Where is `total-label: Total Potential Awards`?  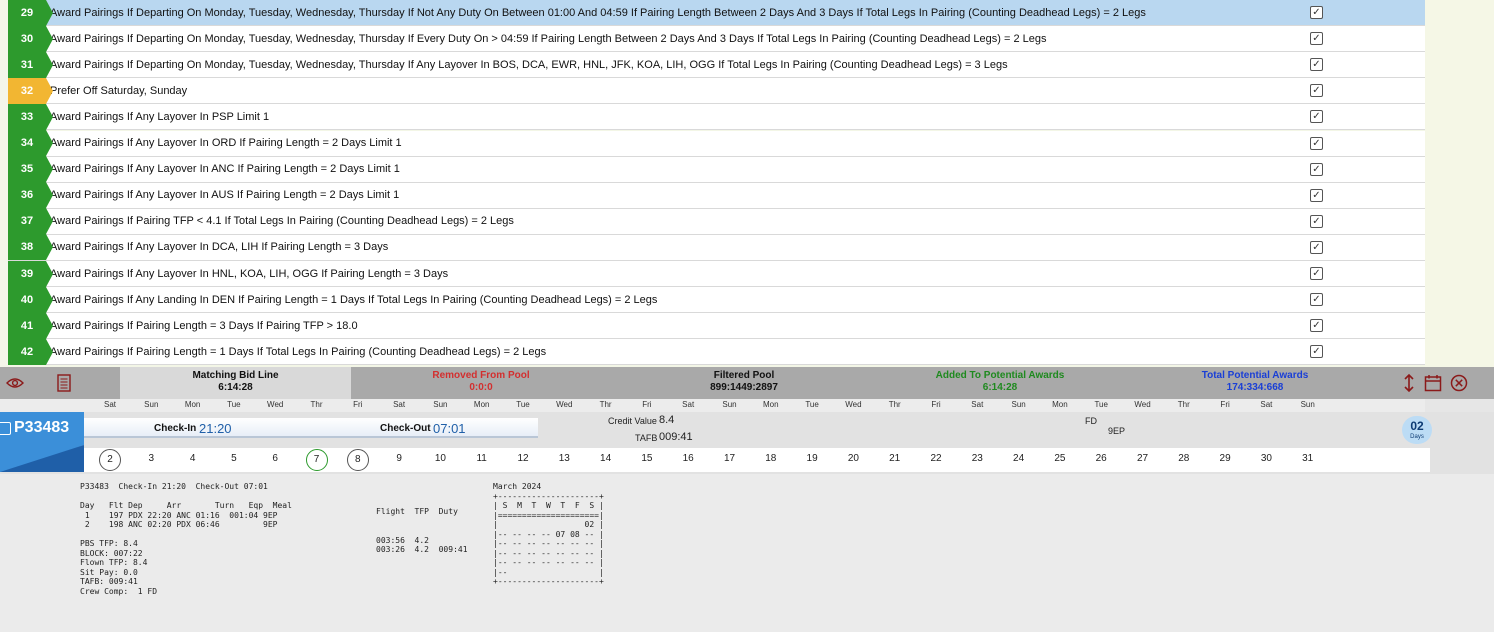 total-label: Total Potential Awards is located at coordinates (1255, 375).